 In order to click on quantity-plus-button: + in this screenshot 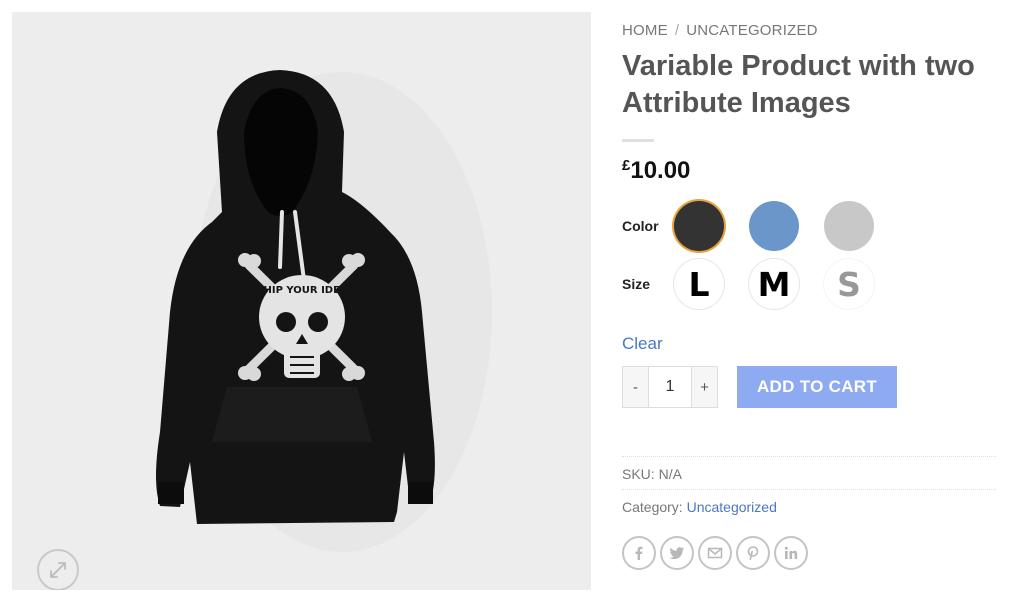, I will do `click(704, 387)`.